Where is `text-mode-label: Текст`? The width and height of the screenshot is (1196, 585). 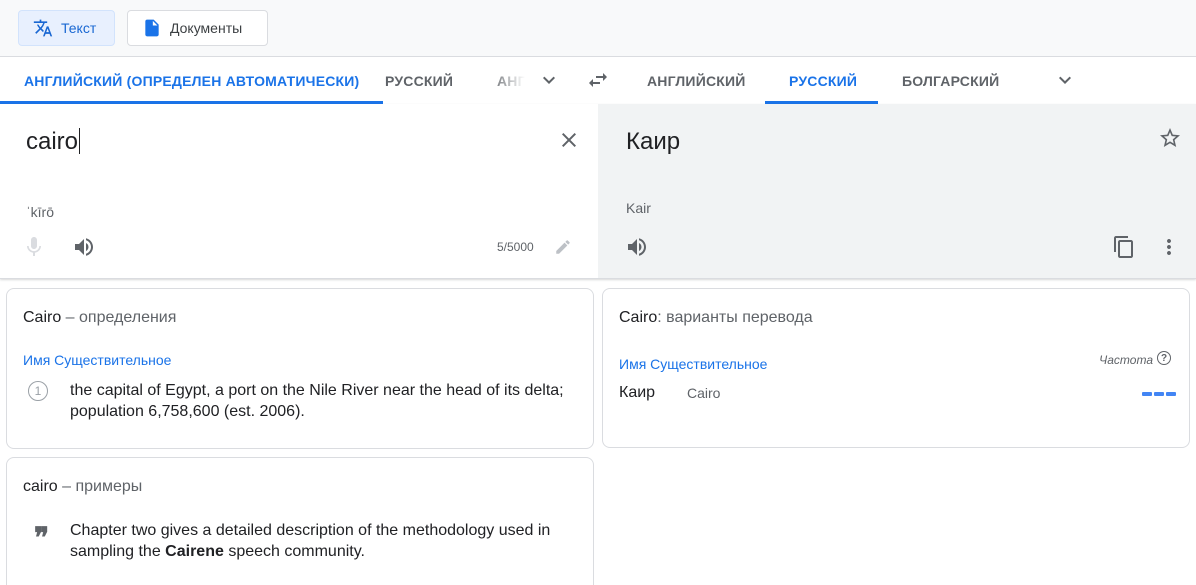
text-mode-label: Текст is located at coordinates (79, 28).